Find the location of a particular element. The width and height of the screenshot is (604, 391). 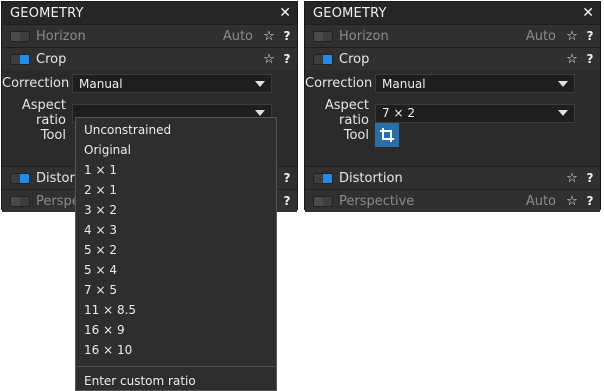

dropdown-option: 11 × 8.5 is located at coordinates (176, 310).